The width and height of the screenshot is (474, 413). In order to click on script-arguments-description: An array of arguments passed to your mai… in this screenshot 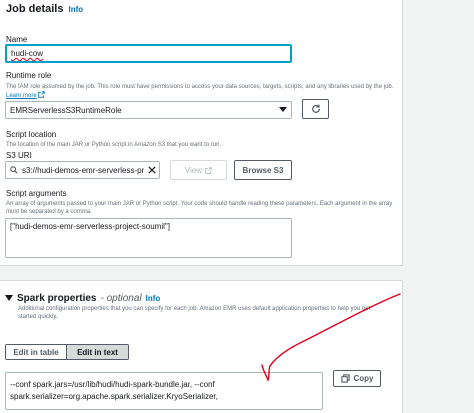, I will do `click(199, 208)`.